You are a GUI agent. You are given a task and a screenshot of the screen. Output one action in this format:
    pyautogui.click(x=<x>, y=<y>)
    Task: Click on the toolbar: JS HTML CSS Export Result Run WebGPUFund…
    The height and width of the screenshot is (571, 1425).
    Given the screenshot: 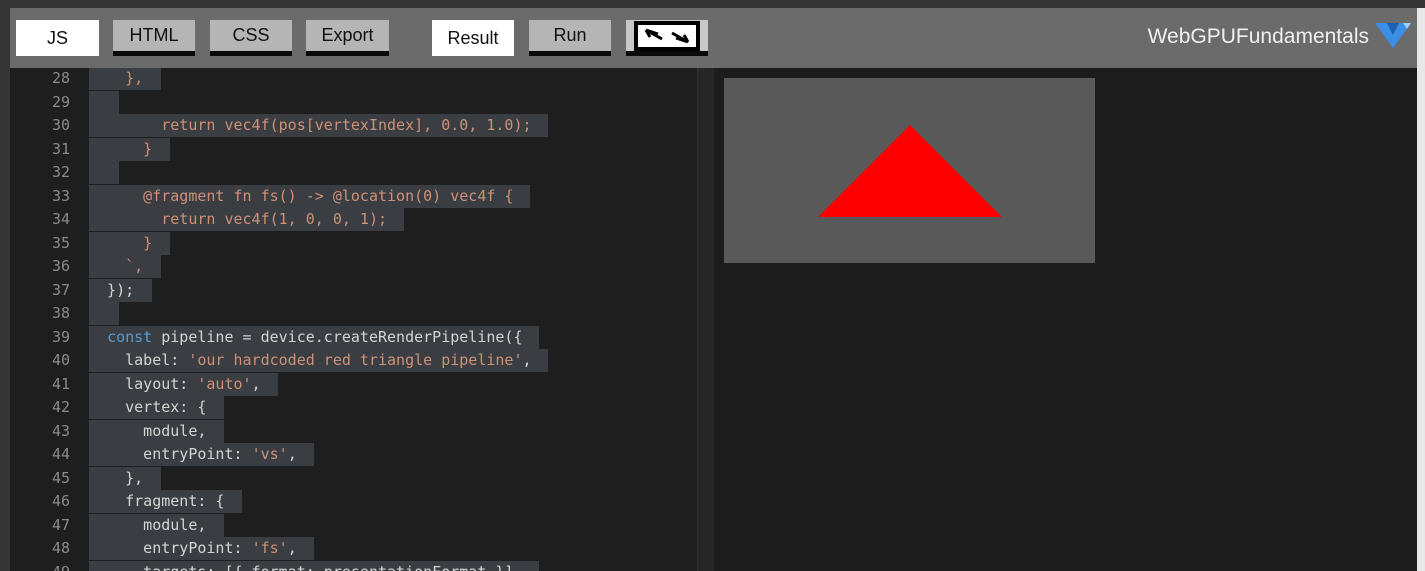 What is the action you would take?
    pyautogui.click(x=713, y=38)
    